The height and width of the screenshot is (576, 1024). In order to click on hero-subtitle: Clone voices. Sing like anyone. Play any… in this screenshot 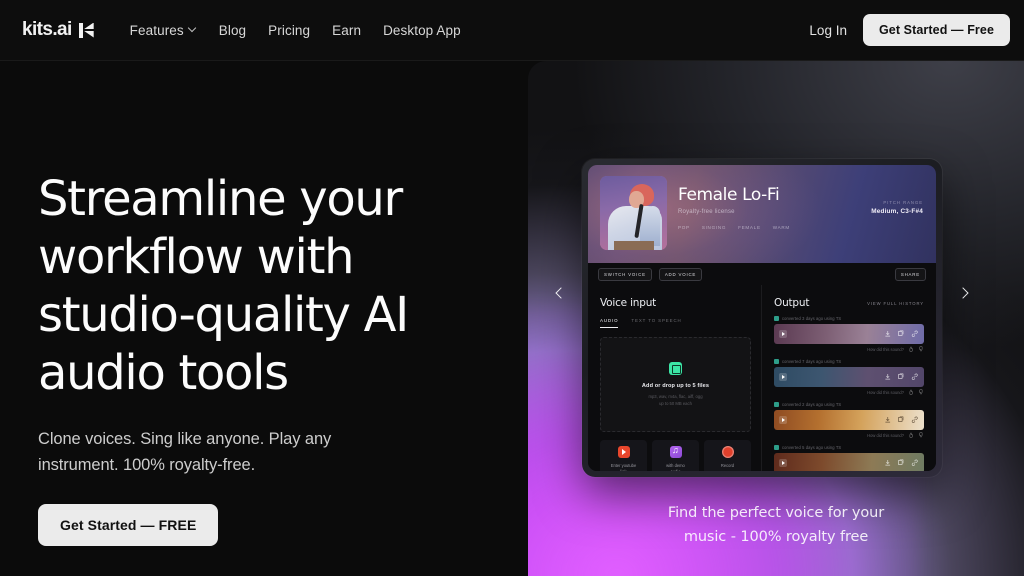, I will do `click(213, 452)`.